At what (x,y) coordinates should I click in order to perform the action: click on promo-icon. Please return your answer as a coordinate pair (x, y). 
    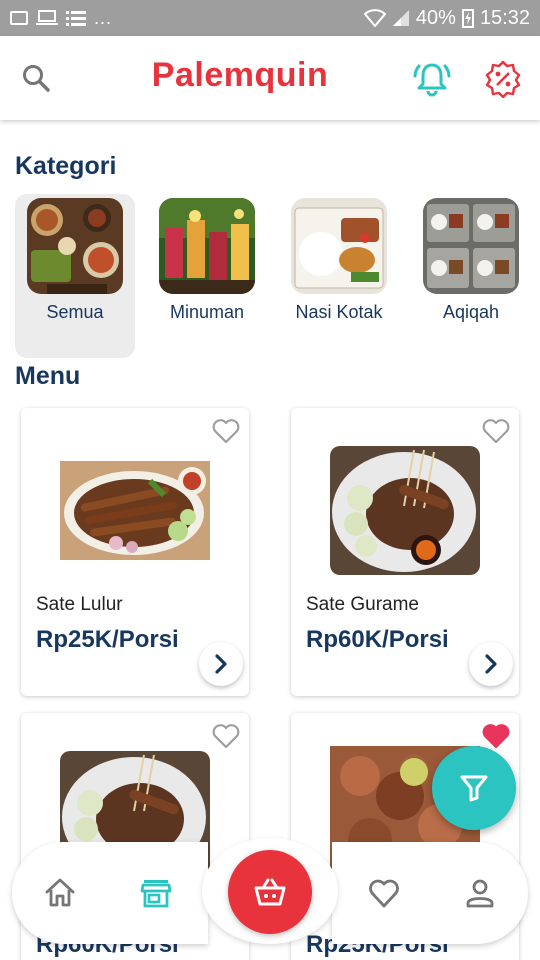
    Looking at the image, I should click on (503, 79).